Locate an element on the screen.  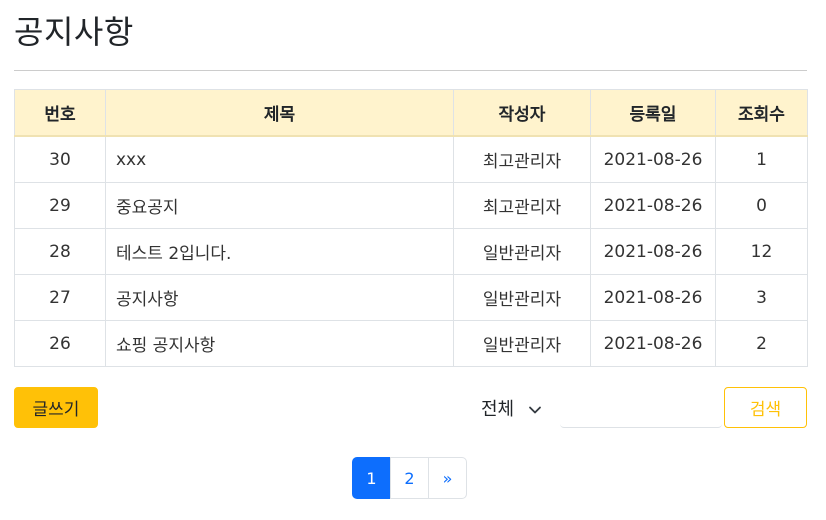
table-row: 26 쇼핑 공지사항 일반관리자 2021-08-26 2 is located at coordinates (411, 343).